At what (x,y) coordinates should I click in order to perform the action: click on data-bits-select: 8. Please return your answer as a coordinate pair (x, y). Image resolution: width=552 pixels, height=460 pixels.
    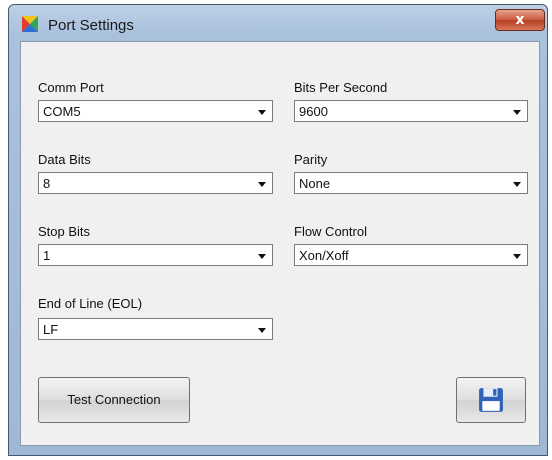
    Looking at the image, I should click on (155, 183).